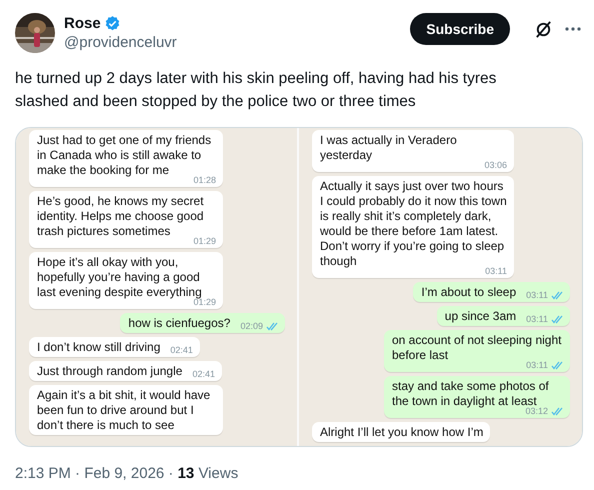 The image size is (594, 490). I want to click on message-time: 03:06, so click(495, 165).